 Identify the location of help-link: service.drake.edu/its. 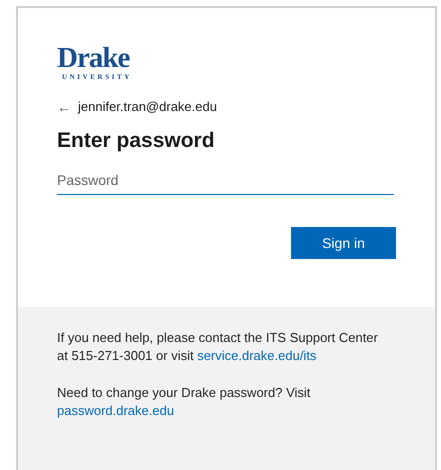
(256, 355).